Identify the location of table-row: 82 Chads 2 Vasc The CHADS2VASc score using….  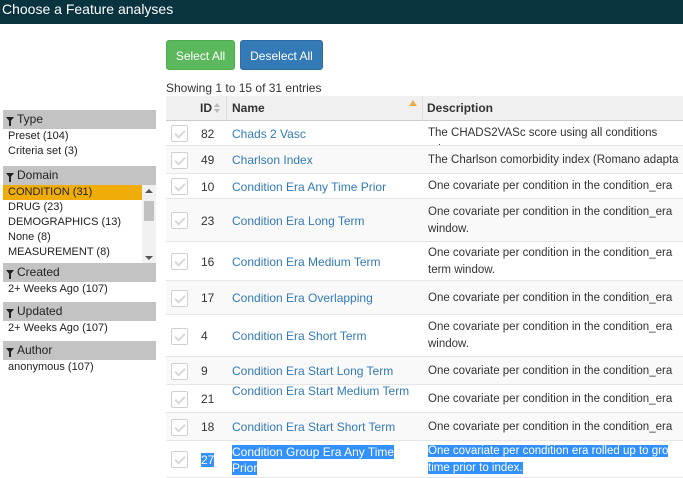
(424, 138).